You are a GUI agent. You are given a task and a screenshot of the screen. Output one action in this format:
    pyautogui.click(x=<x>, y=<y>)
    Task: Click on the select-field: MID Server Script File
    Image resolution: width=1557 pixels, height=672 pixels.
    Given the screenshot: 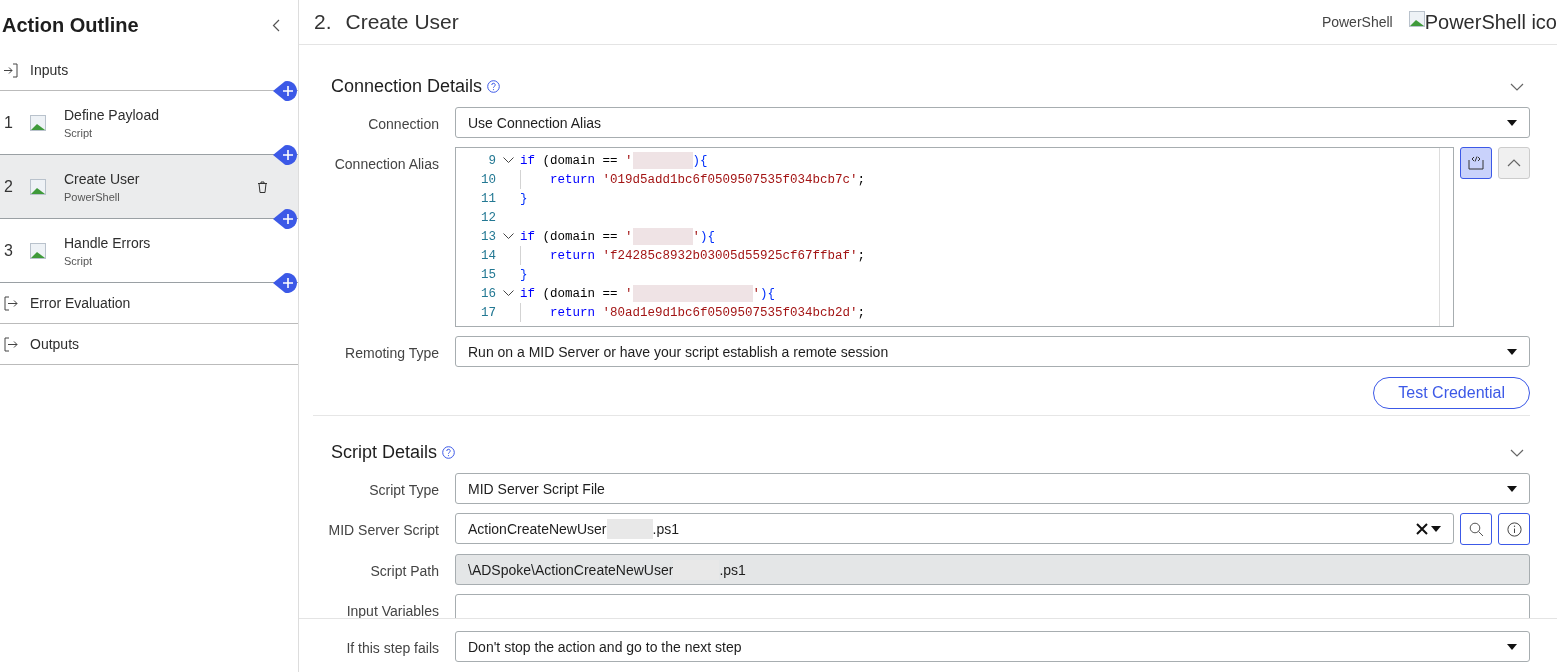 What is the action you would take?
    pyautogui.click(x=992, y=488)
    